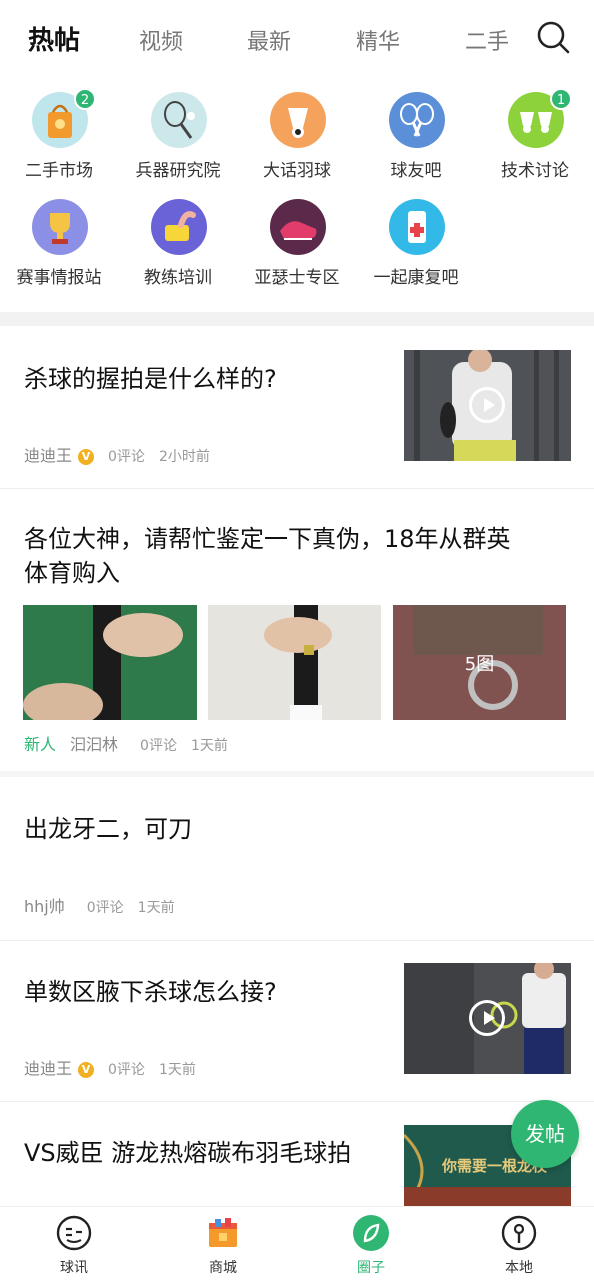 Image resolution: width=594 pixels, height=1280 pixels. I want to click on nav-circle: 圈子, so click(371, 1245).